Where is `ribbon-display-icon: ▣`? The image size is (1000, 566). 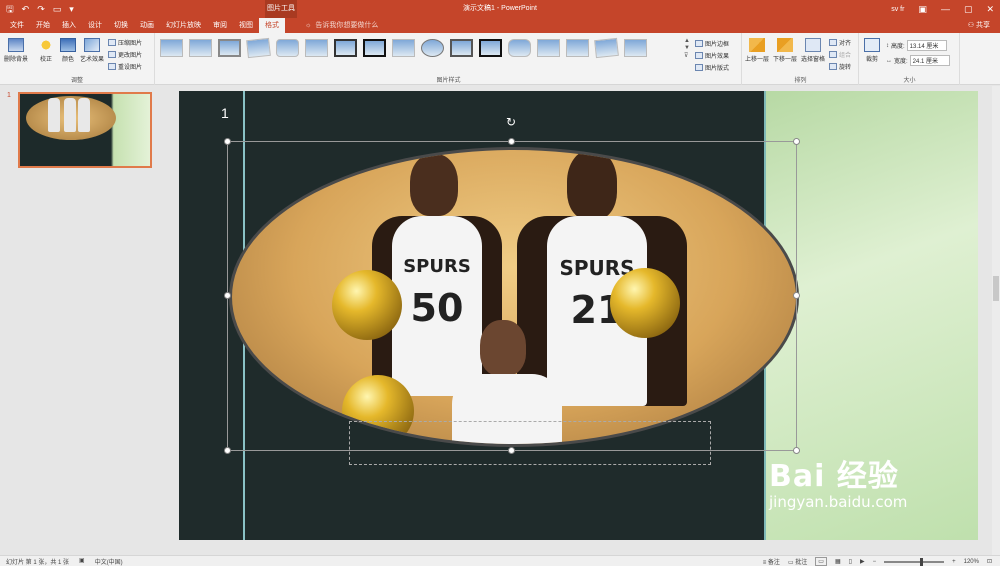 ribbon-display-icon: ▣ is located at coordinates (922, 9).